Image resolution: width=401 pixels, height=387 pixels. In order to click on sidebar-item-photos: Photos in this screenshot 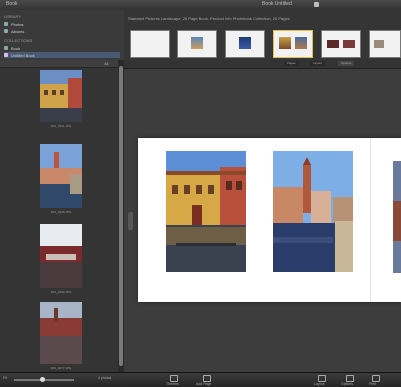, I will do `click(62, 24)`.